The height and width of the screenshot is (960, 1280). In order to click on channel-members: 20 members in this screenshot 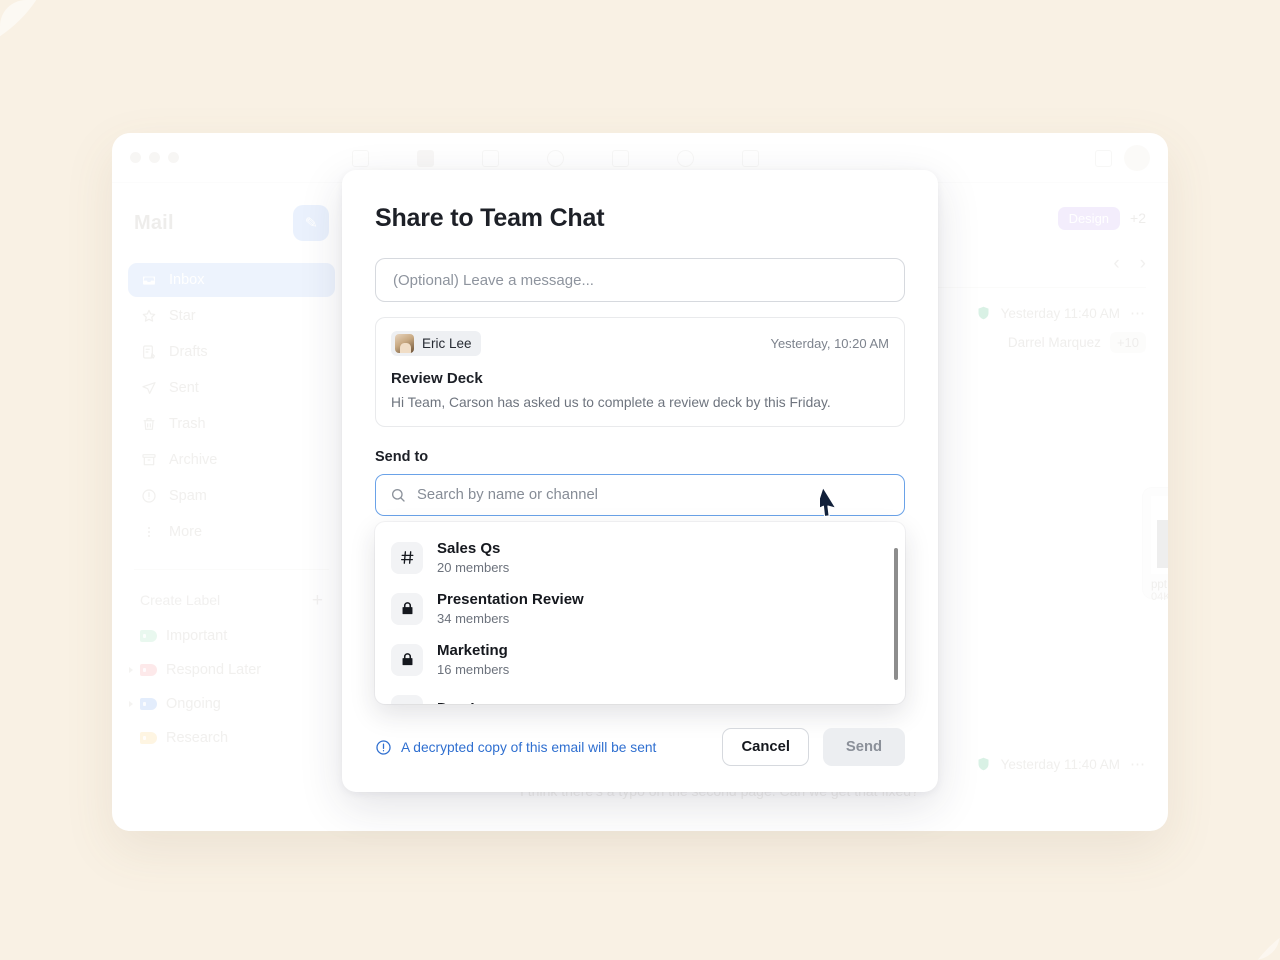, I will do `click(473, 568)`.